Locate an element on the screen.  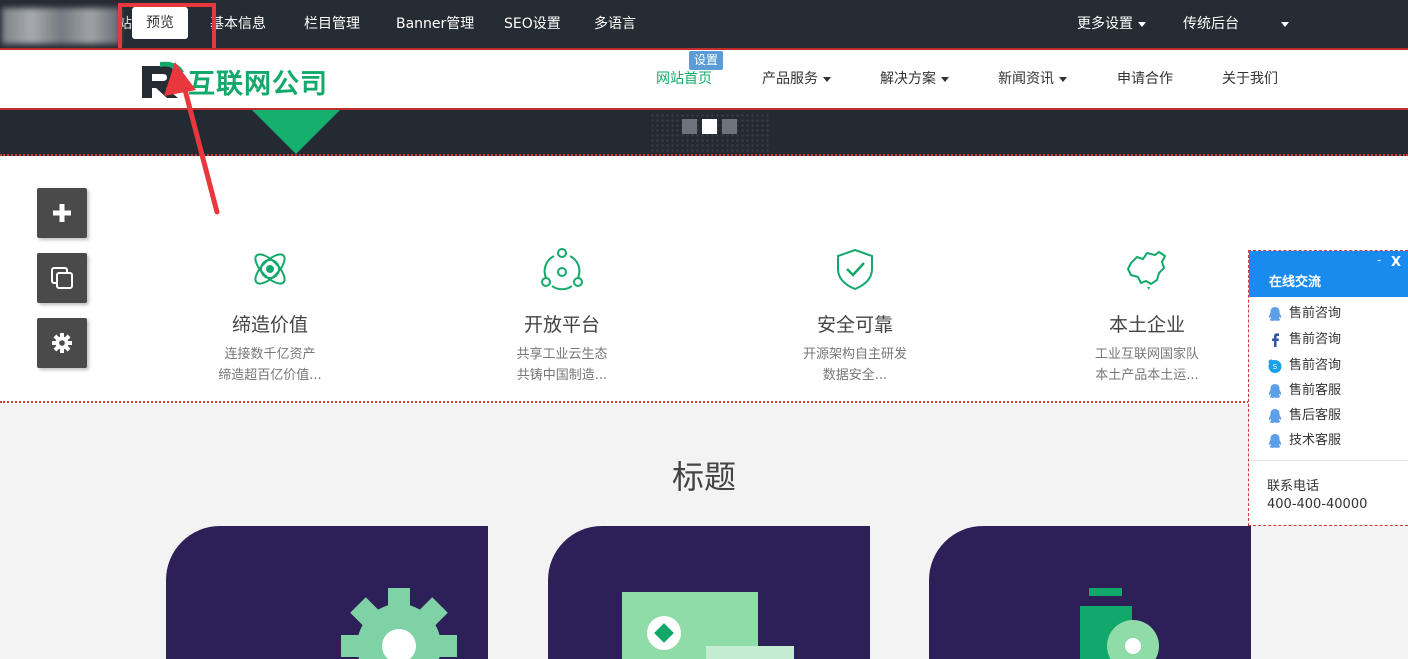
block-settings-button is located at coordinates (62, 343).